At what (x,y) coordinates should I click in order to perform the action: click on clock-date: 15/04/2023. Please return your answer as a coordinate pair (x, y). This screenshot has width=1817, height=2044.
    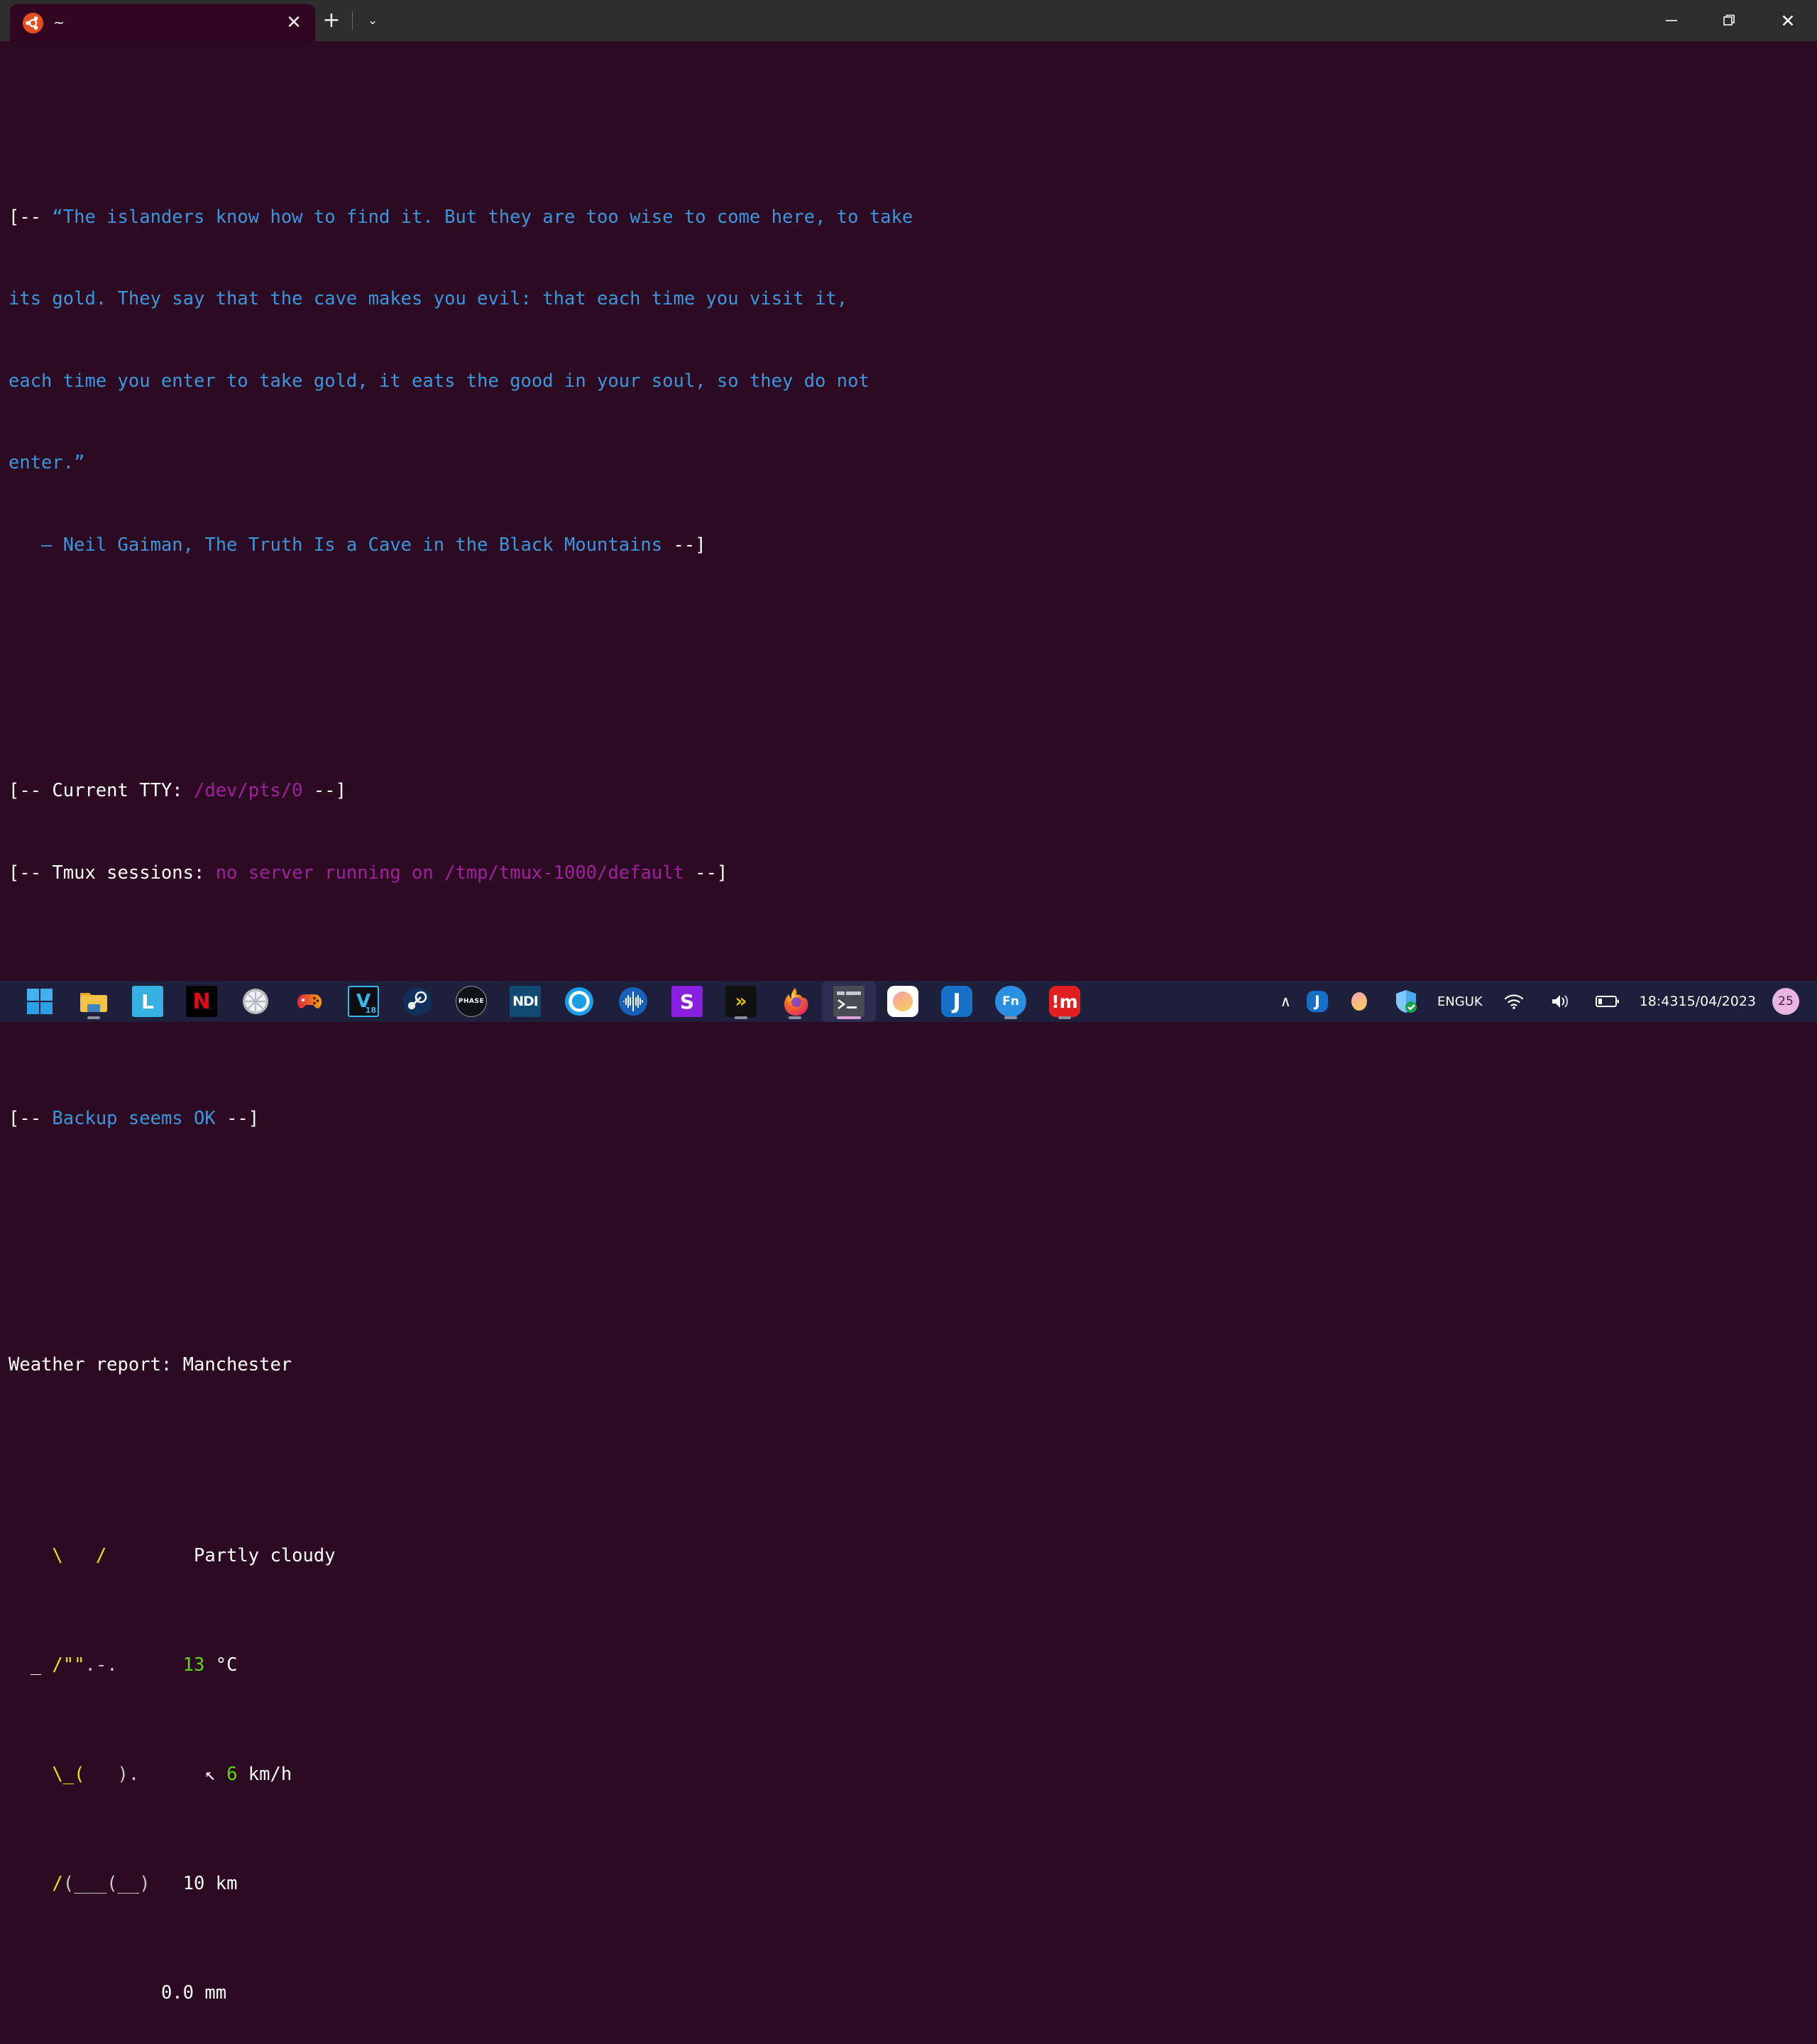
    Looking at the image, I should click on (1717, 1001).